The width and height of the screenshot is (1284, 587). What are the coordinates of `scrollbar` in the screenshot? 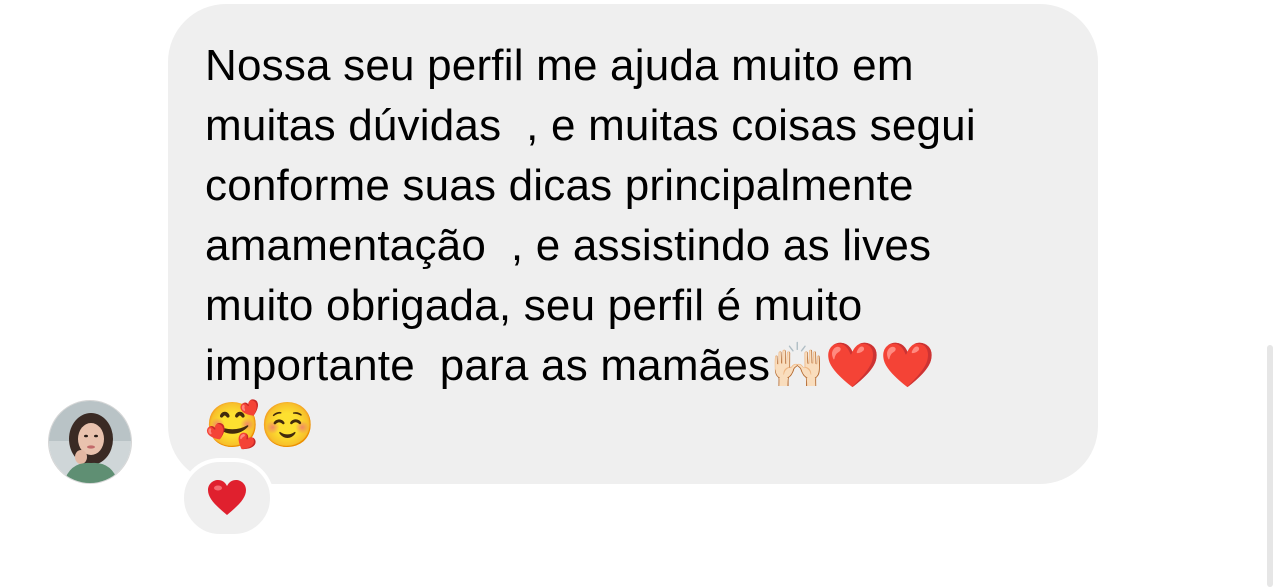 It's located at (1270, 466).